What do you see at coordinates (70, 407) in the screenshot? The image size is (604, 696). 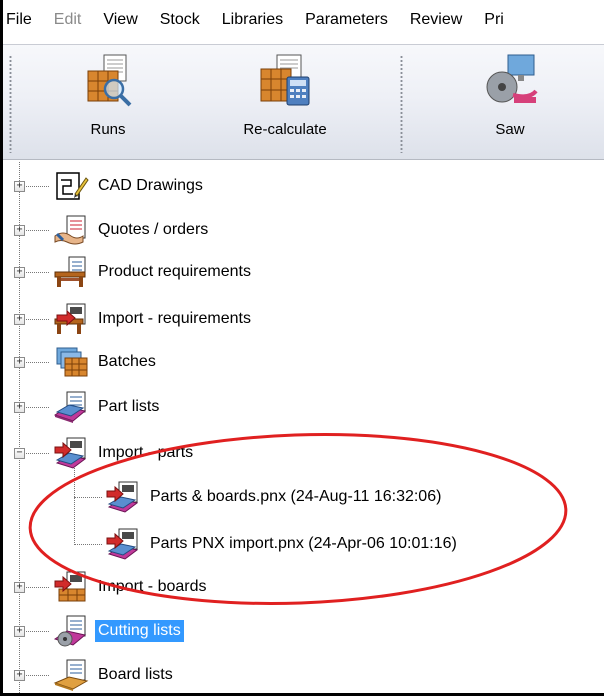 I see `part-lists-icon` at bounding box center [70, 407].